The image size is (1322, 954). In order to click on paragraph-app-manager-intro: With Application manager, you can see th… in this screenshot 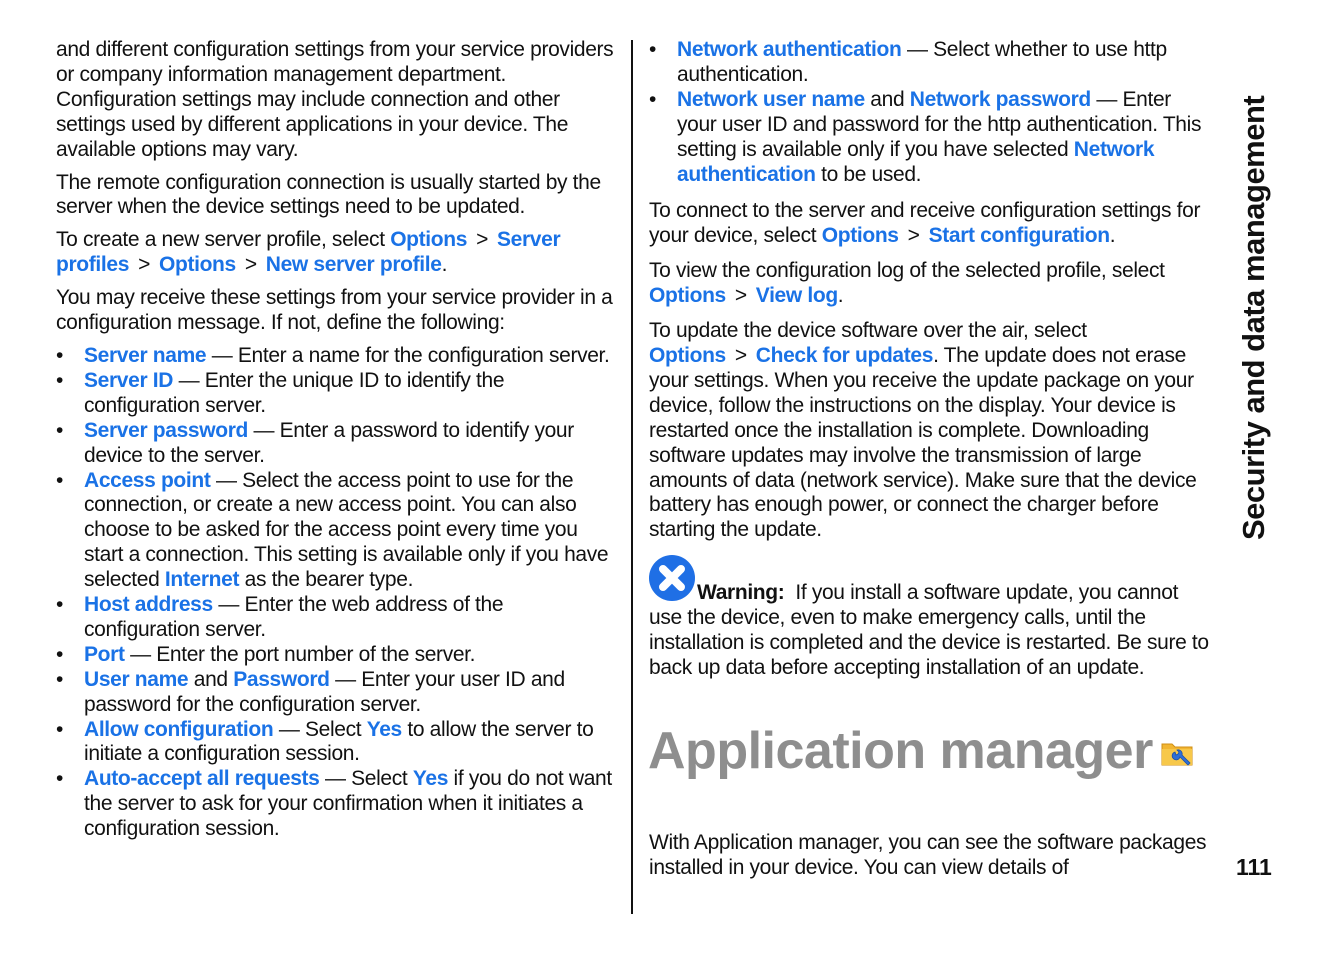, I will do `click(928, 854)`.